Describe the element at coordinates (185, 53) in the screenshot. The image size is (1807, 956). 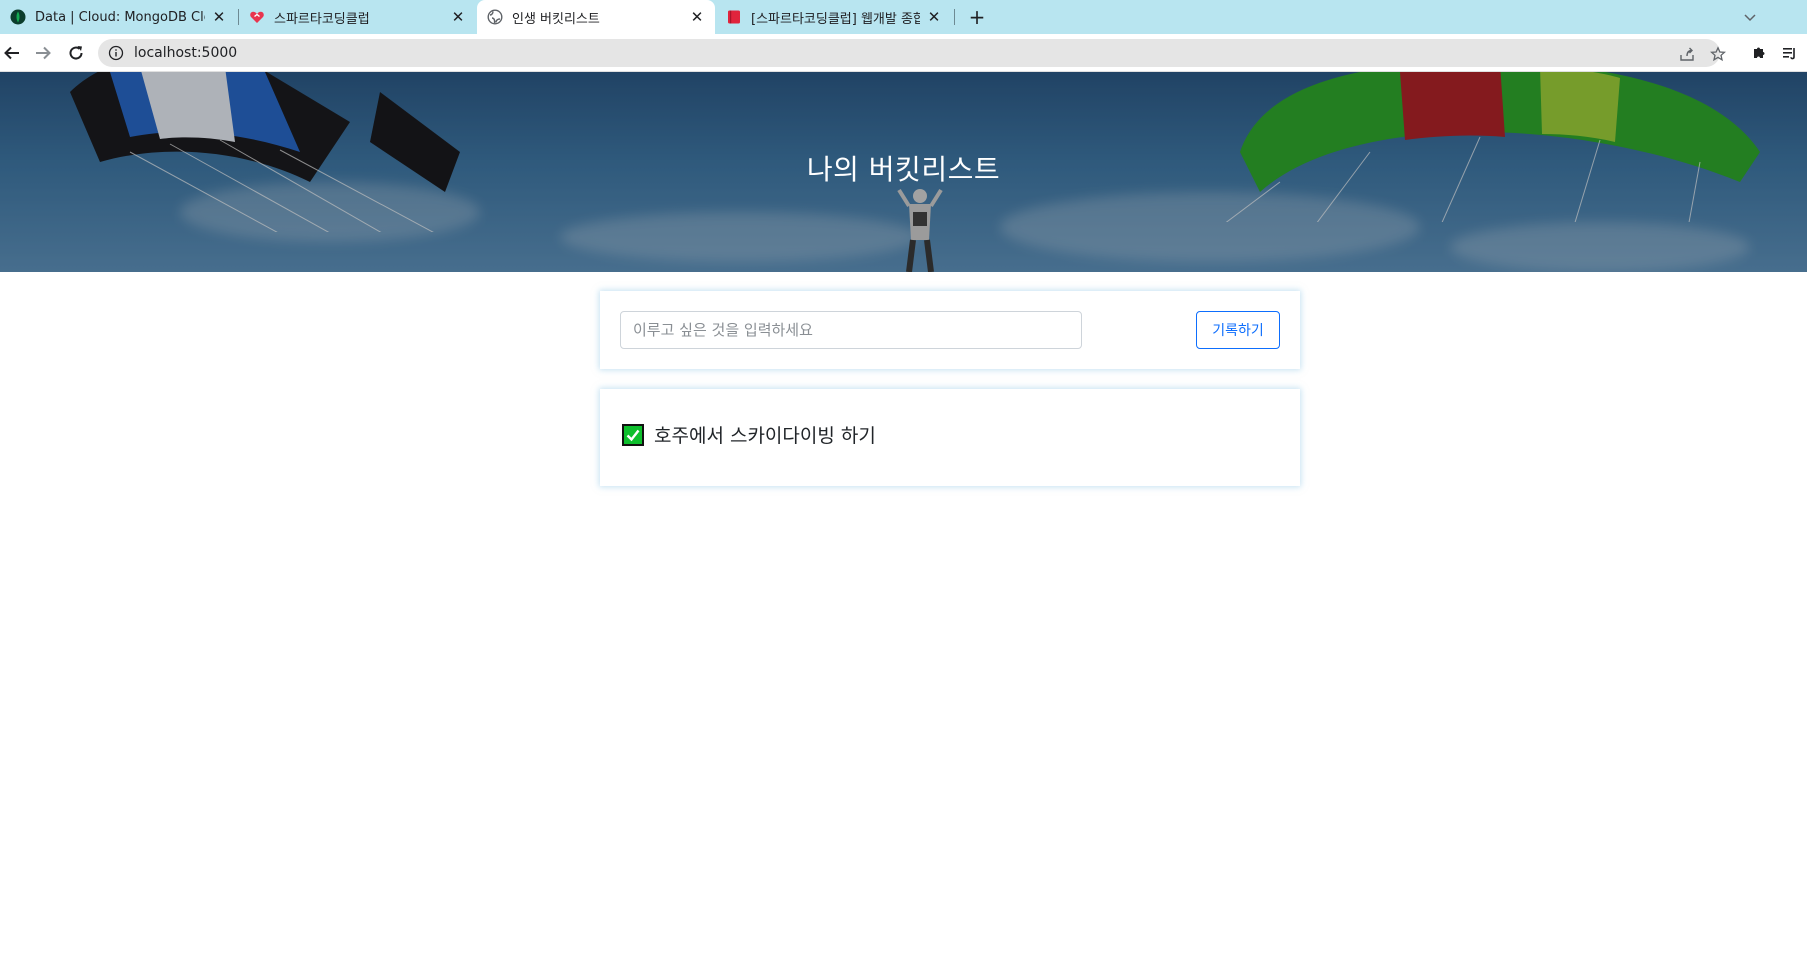
I see `url-text: localhost:5000` at that location.